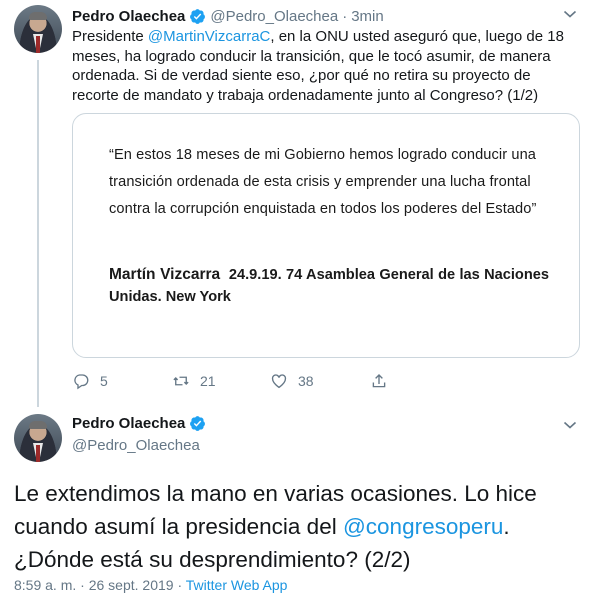  I want to click on share-icon, so click(379, 381).